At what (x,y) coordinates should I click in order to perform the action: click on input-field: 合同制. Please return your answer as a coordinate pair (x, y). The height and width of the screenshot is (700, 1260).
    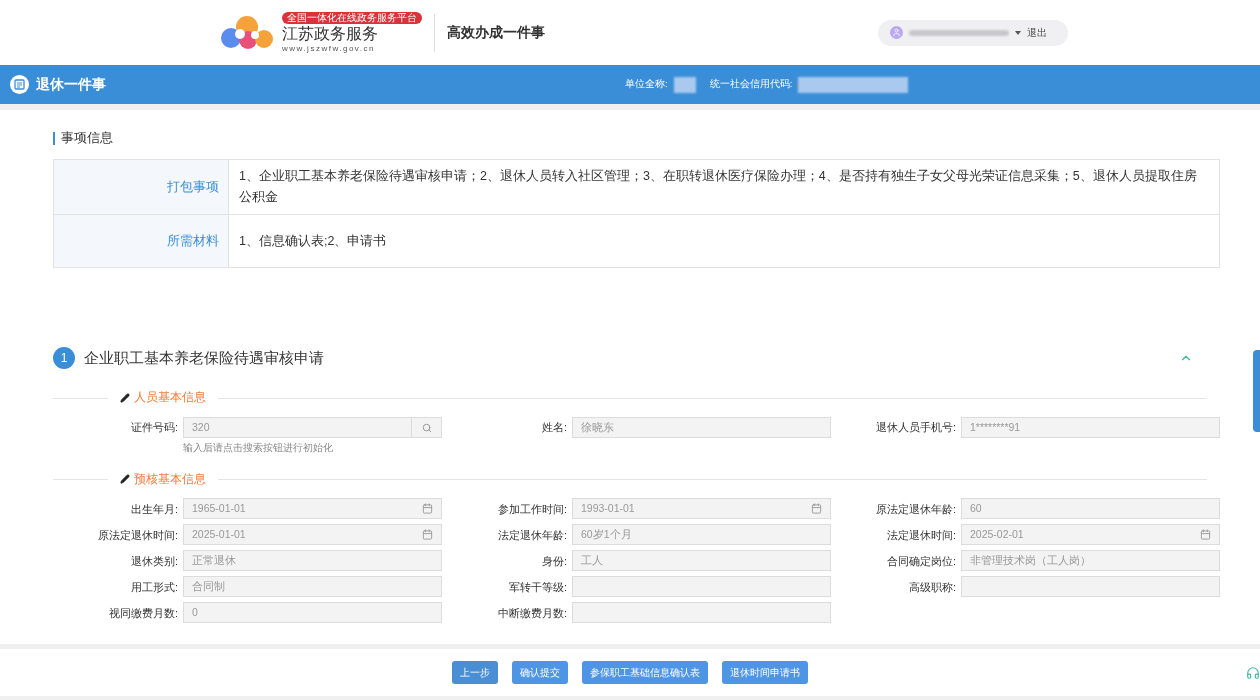
    Looking at the image, I should click on (312, 587).